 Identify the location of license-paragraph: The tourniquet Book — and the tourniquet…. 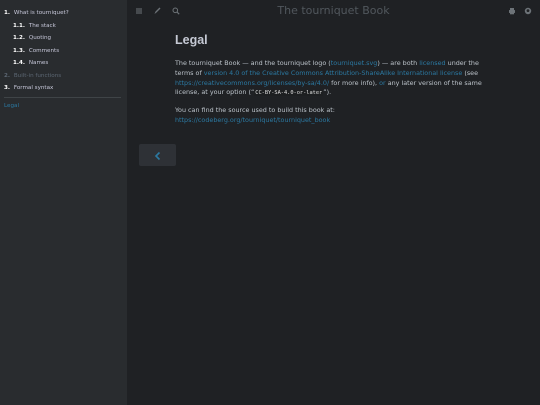
(331, 79).